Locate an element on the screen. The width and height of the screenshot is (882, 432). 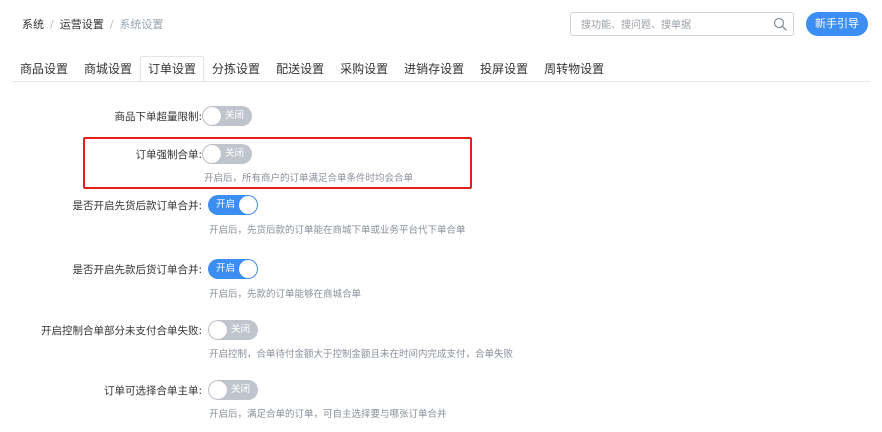
tab-divider is located at coordinates (441, 81).